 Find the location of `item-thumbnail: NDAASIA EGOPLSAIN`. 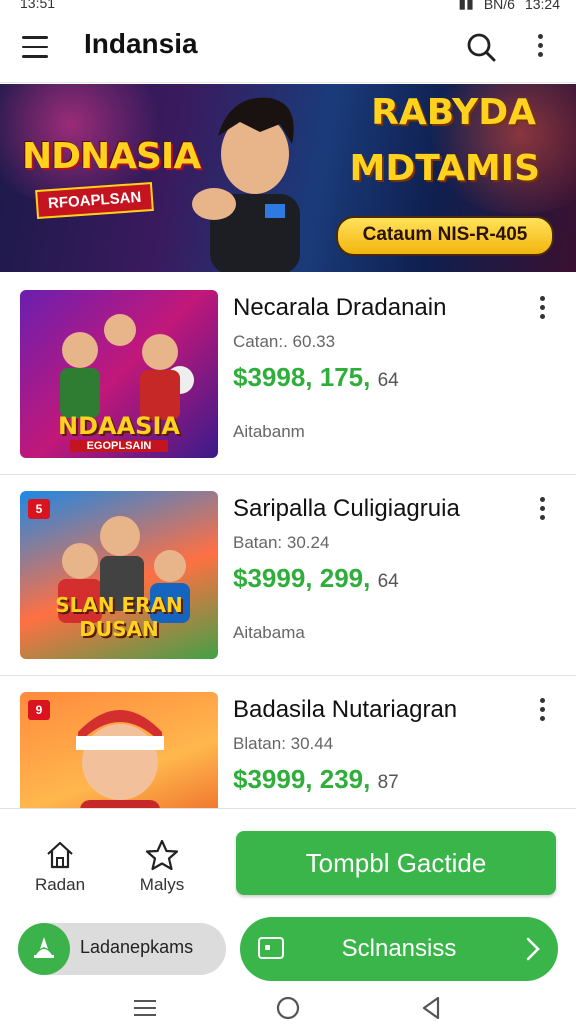

item-thumbnail: NDAASIA EGOPLSAIN is located at coordinates (119, 374).